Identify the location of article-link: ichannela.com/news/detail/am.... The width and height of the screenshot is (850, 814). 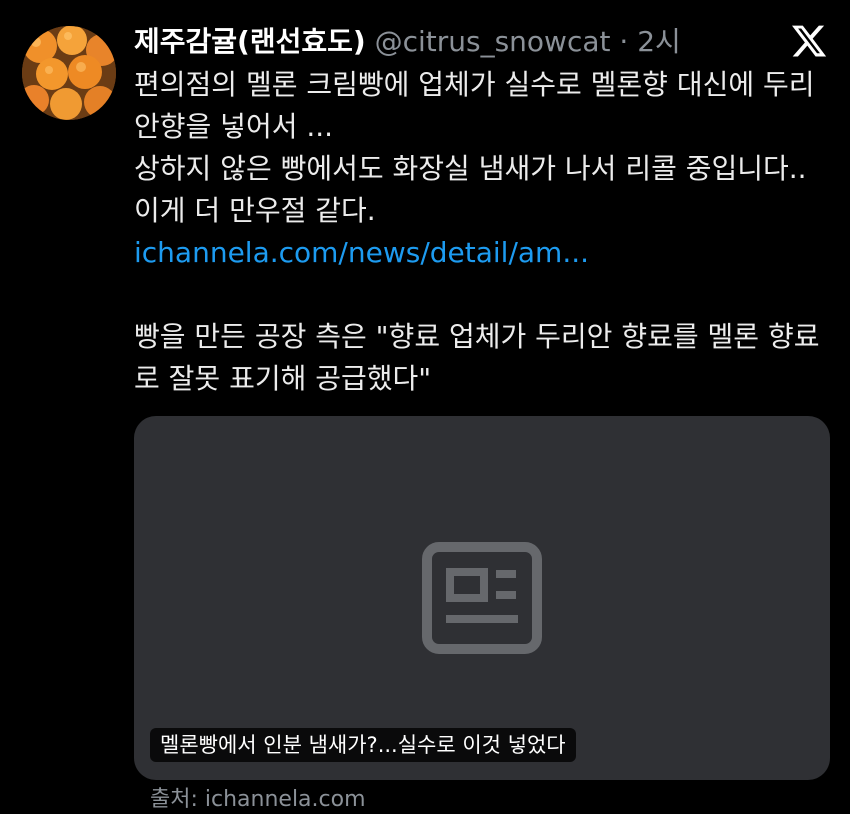
(361, 252).